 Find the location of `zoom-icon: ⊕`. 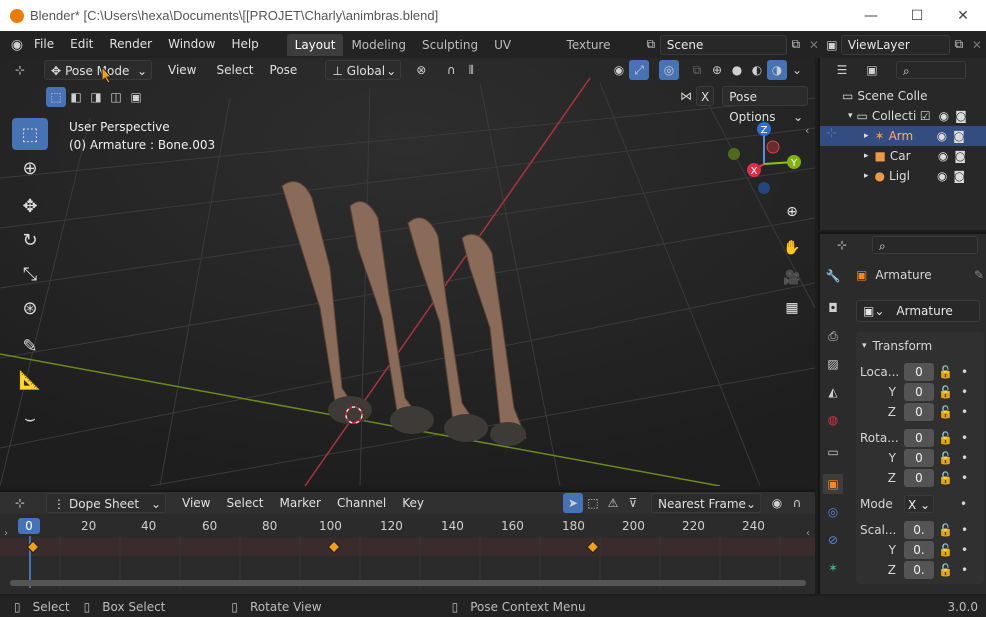

zoom-icon: ⊕ is located at coordinates (792, 212).